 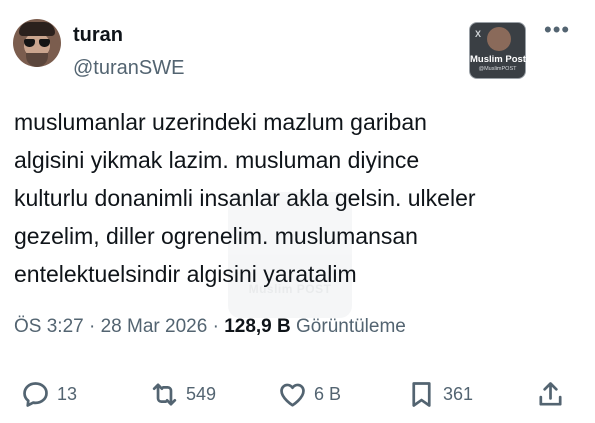 What do you see at coordinates (309, 394) in the screenshot?
I see `like-button: 6 B` at bounding box center [309, 394].